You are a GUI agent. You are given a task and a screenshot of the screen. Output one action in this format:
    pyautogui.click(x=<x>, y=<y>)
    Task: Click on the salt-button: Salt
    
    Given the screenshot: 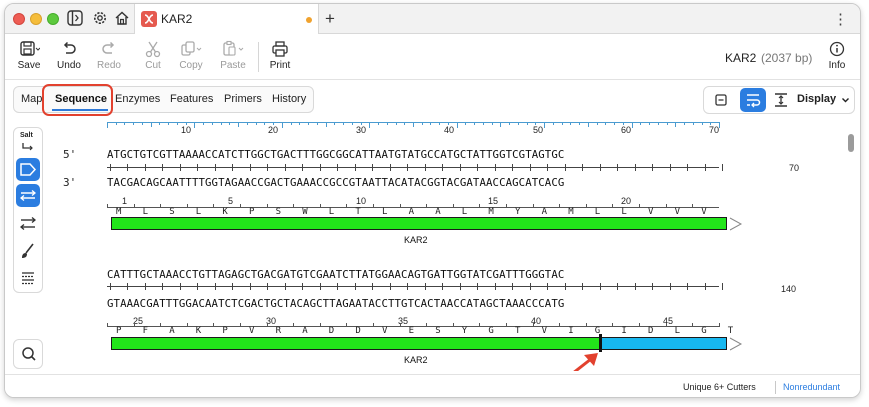 What is the action you would take?
    pyautogui.click(x=28, y=142)
    